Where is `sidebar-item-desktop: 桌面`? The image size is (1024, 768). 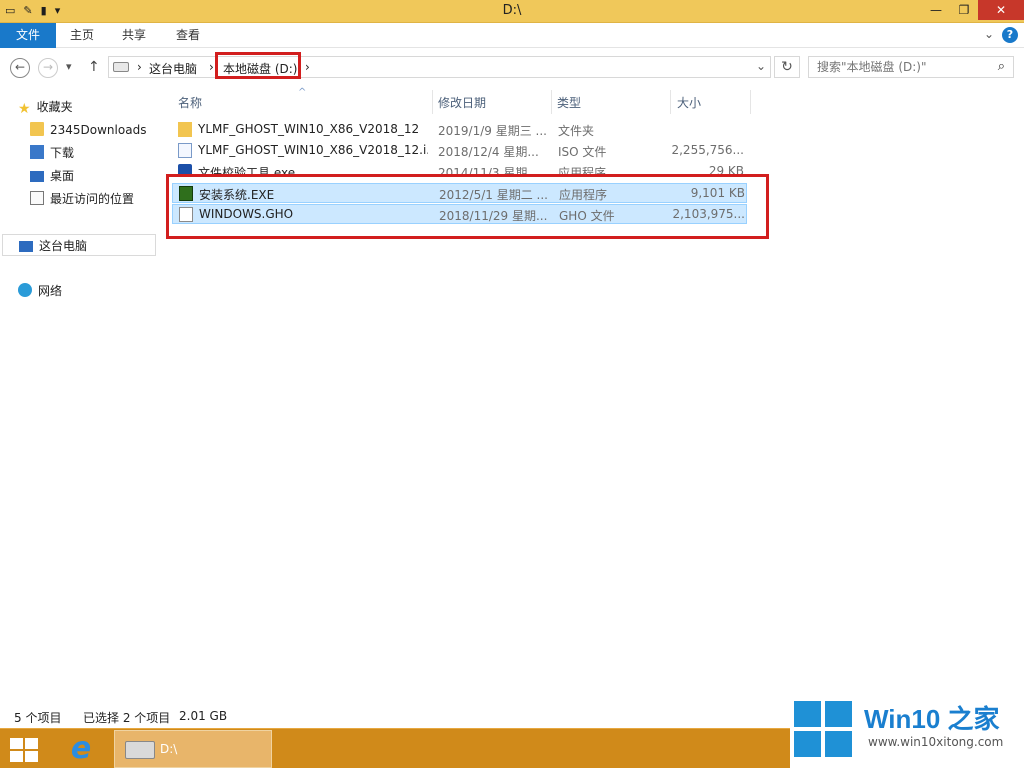 sidebar-item-desktop: 桌面 is located at coordinates (52, 176).